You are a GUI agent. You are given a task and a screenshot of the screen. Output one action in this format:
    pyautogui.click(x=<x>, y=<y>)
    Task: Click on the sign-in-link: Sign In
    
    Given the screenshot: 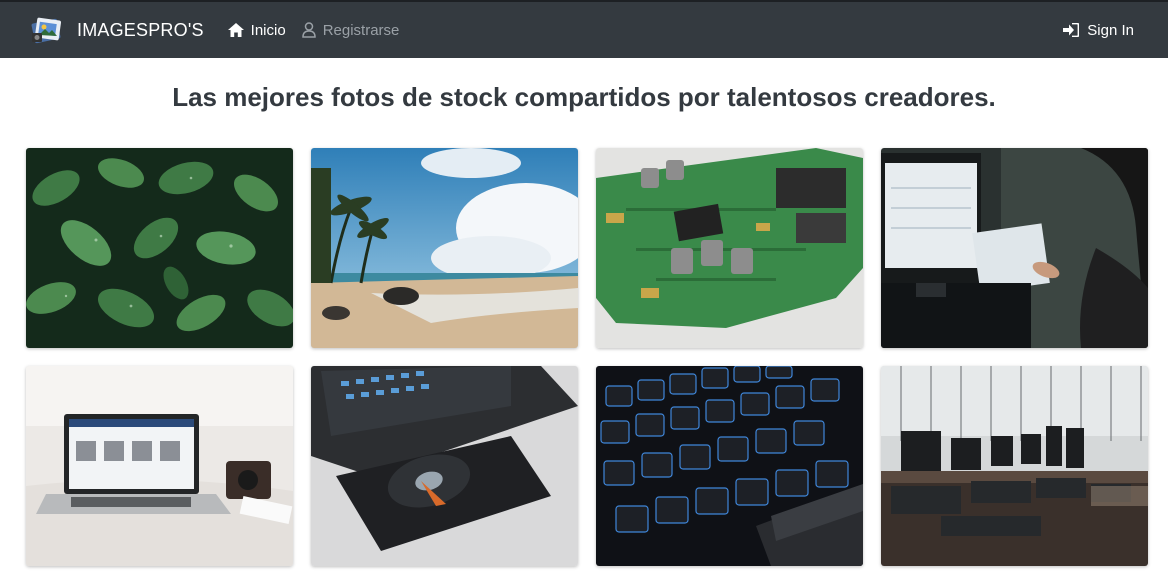 What is the action you would take?
    pyautogui.click(x=1098, y=30)
    